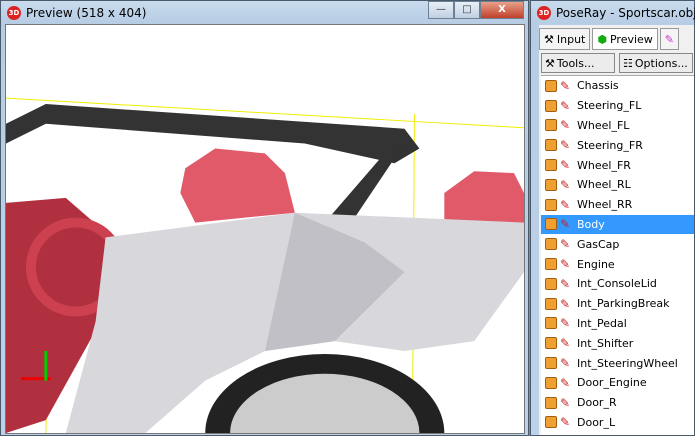 This screenshot has height=436, width=695. What do you see at coordinates (598, 244) in the screenshot?
I see `group-label: GasCap` at bounding box center [598, 244].